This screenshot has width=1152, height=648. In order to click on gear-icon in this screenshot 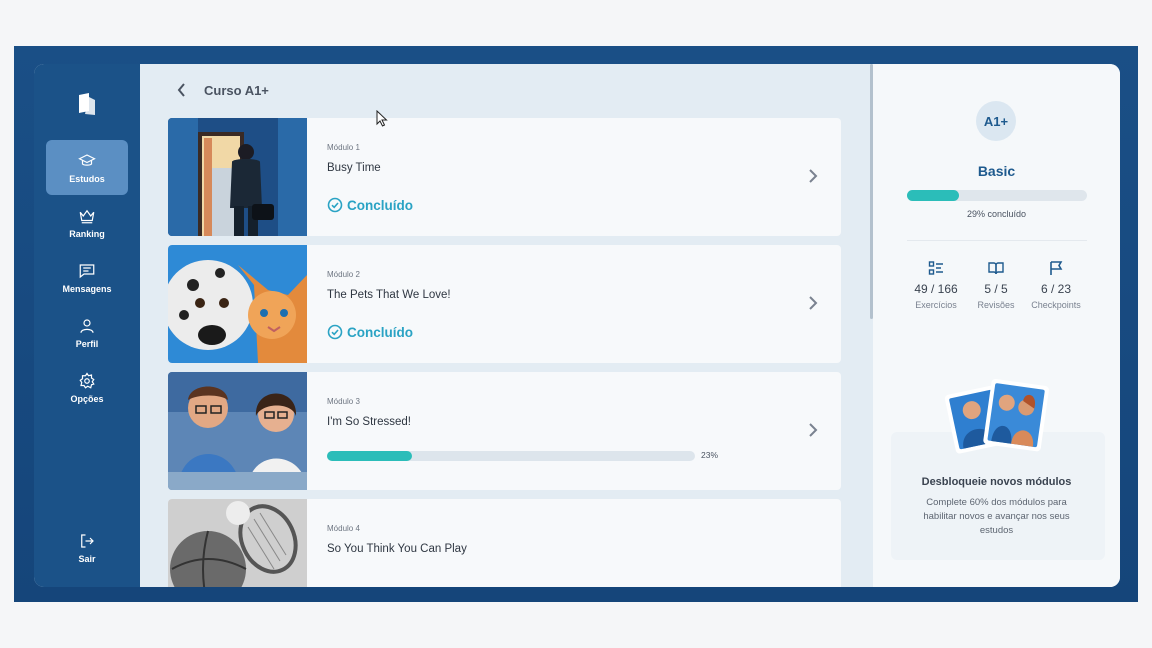, I will do `click(87, 380)`.